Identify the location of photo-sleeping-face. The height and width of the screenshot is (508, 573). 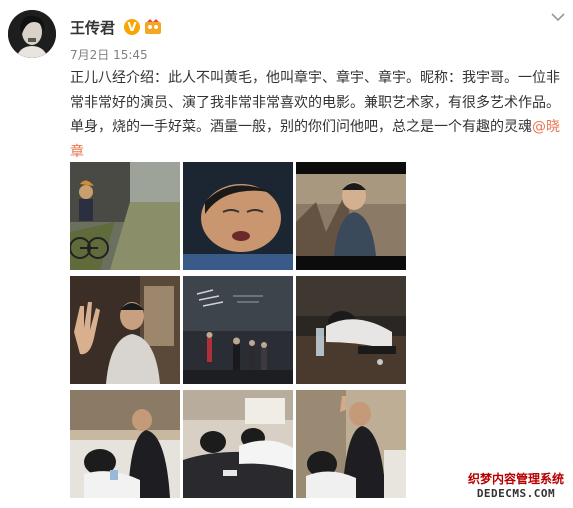
(238, 216).